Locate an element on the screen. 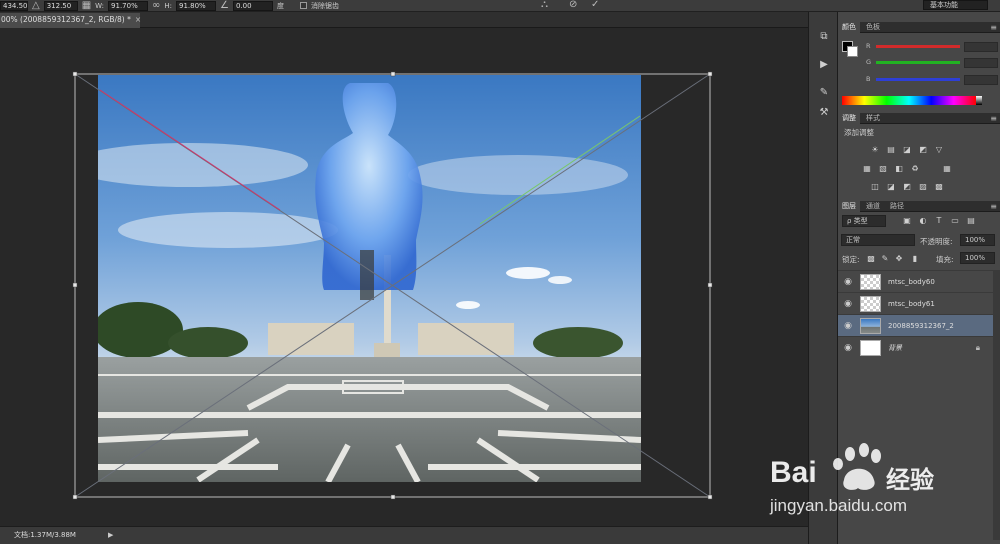  handle-bottom-right is located at coordinates (710, 497).